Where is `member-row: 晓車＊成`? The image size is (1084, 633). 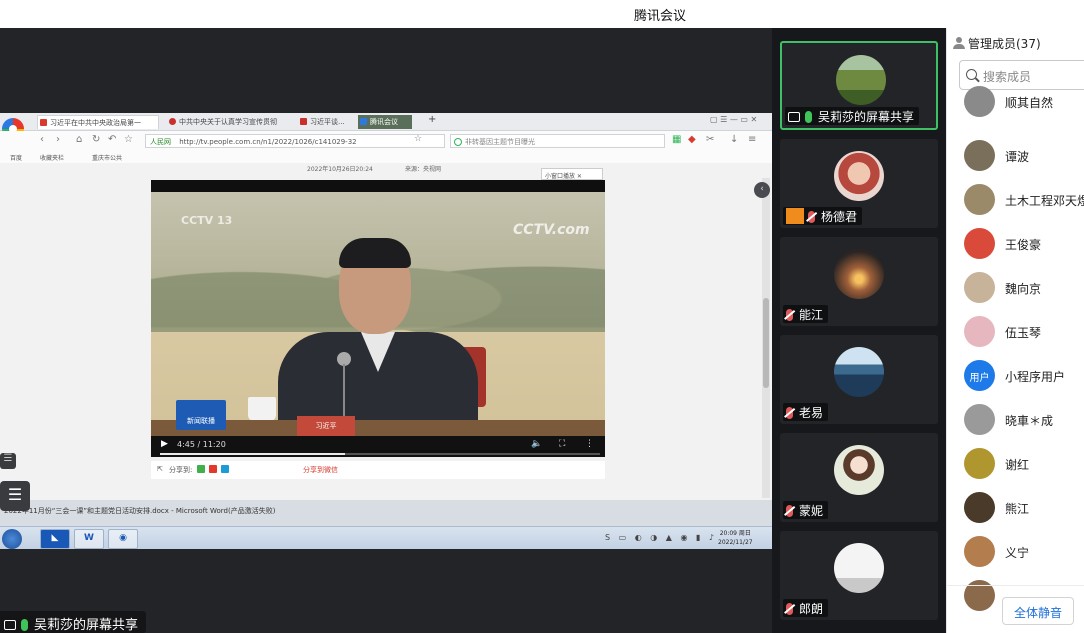
member-row: 晓車＊成 is located at coordinates (1015, 420).